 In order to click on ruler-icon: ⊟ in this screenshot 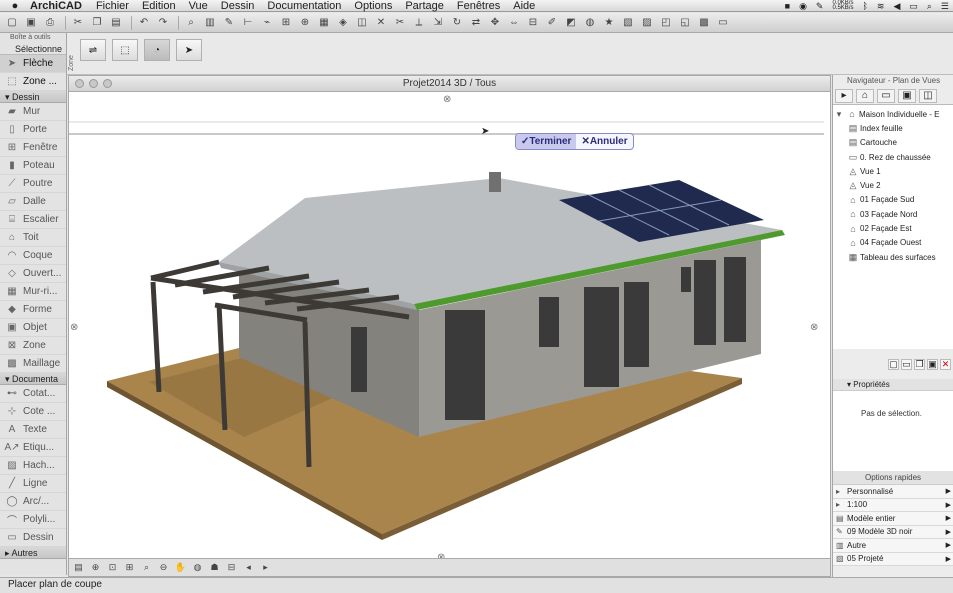, I will do `click(533, 23)`.